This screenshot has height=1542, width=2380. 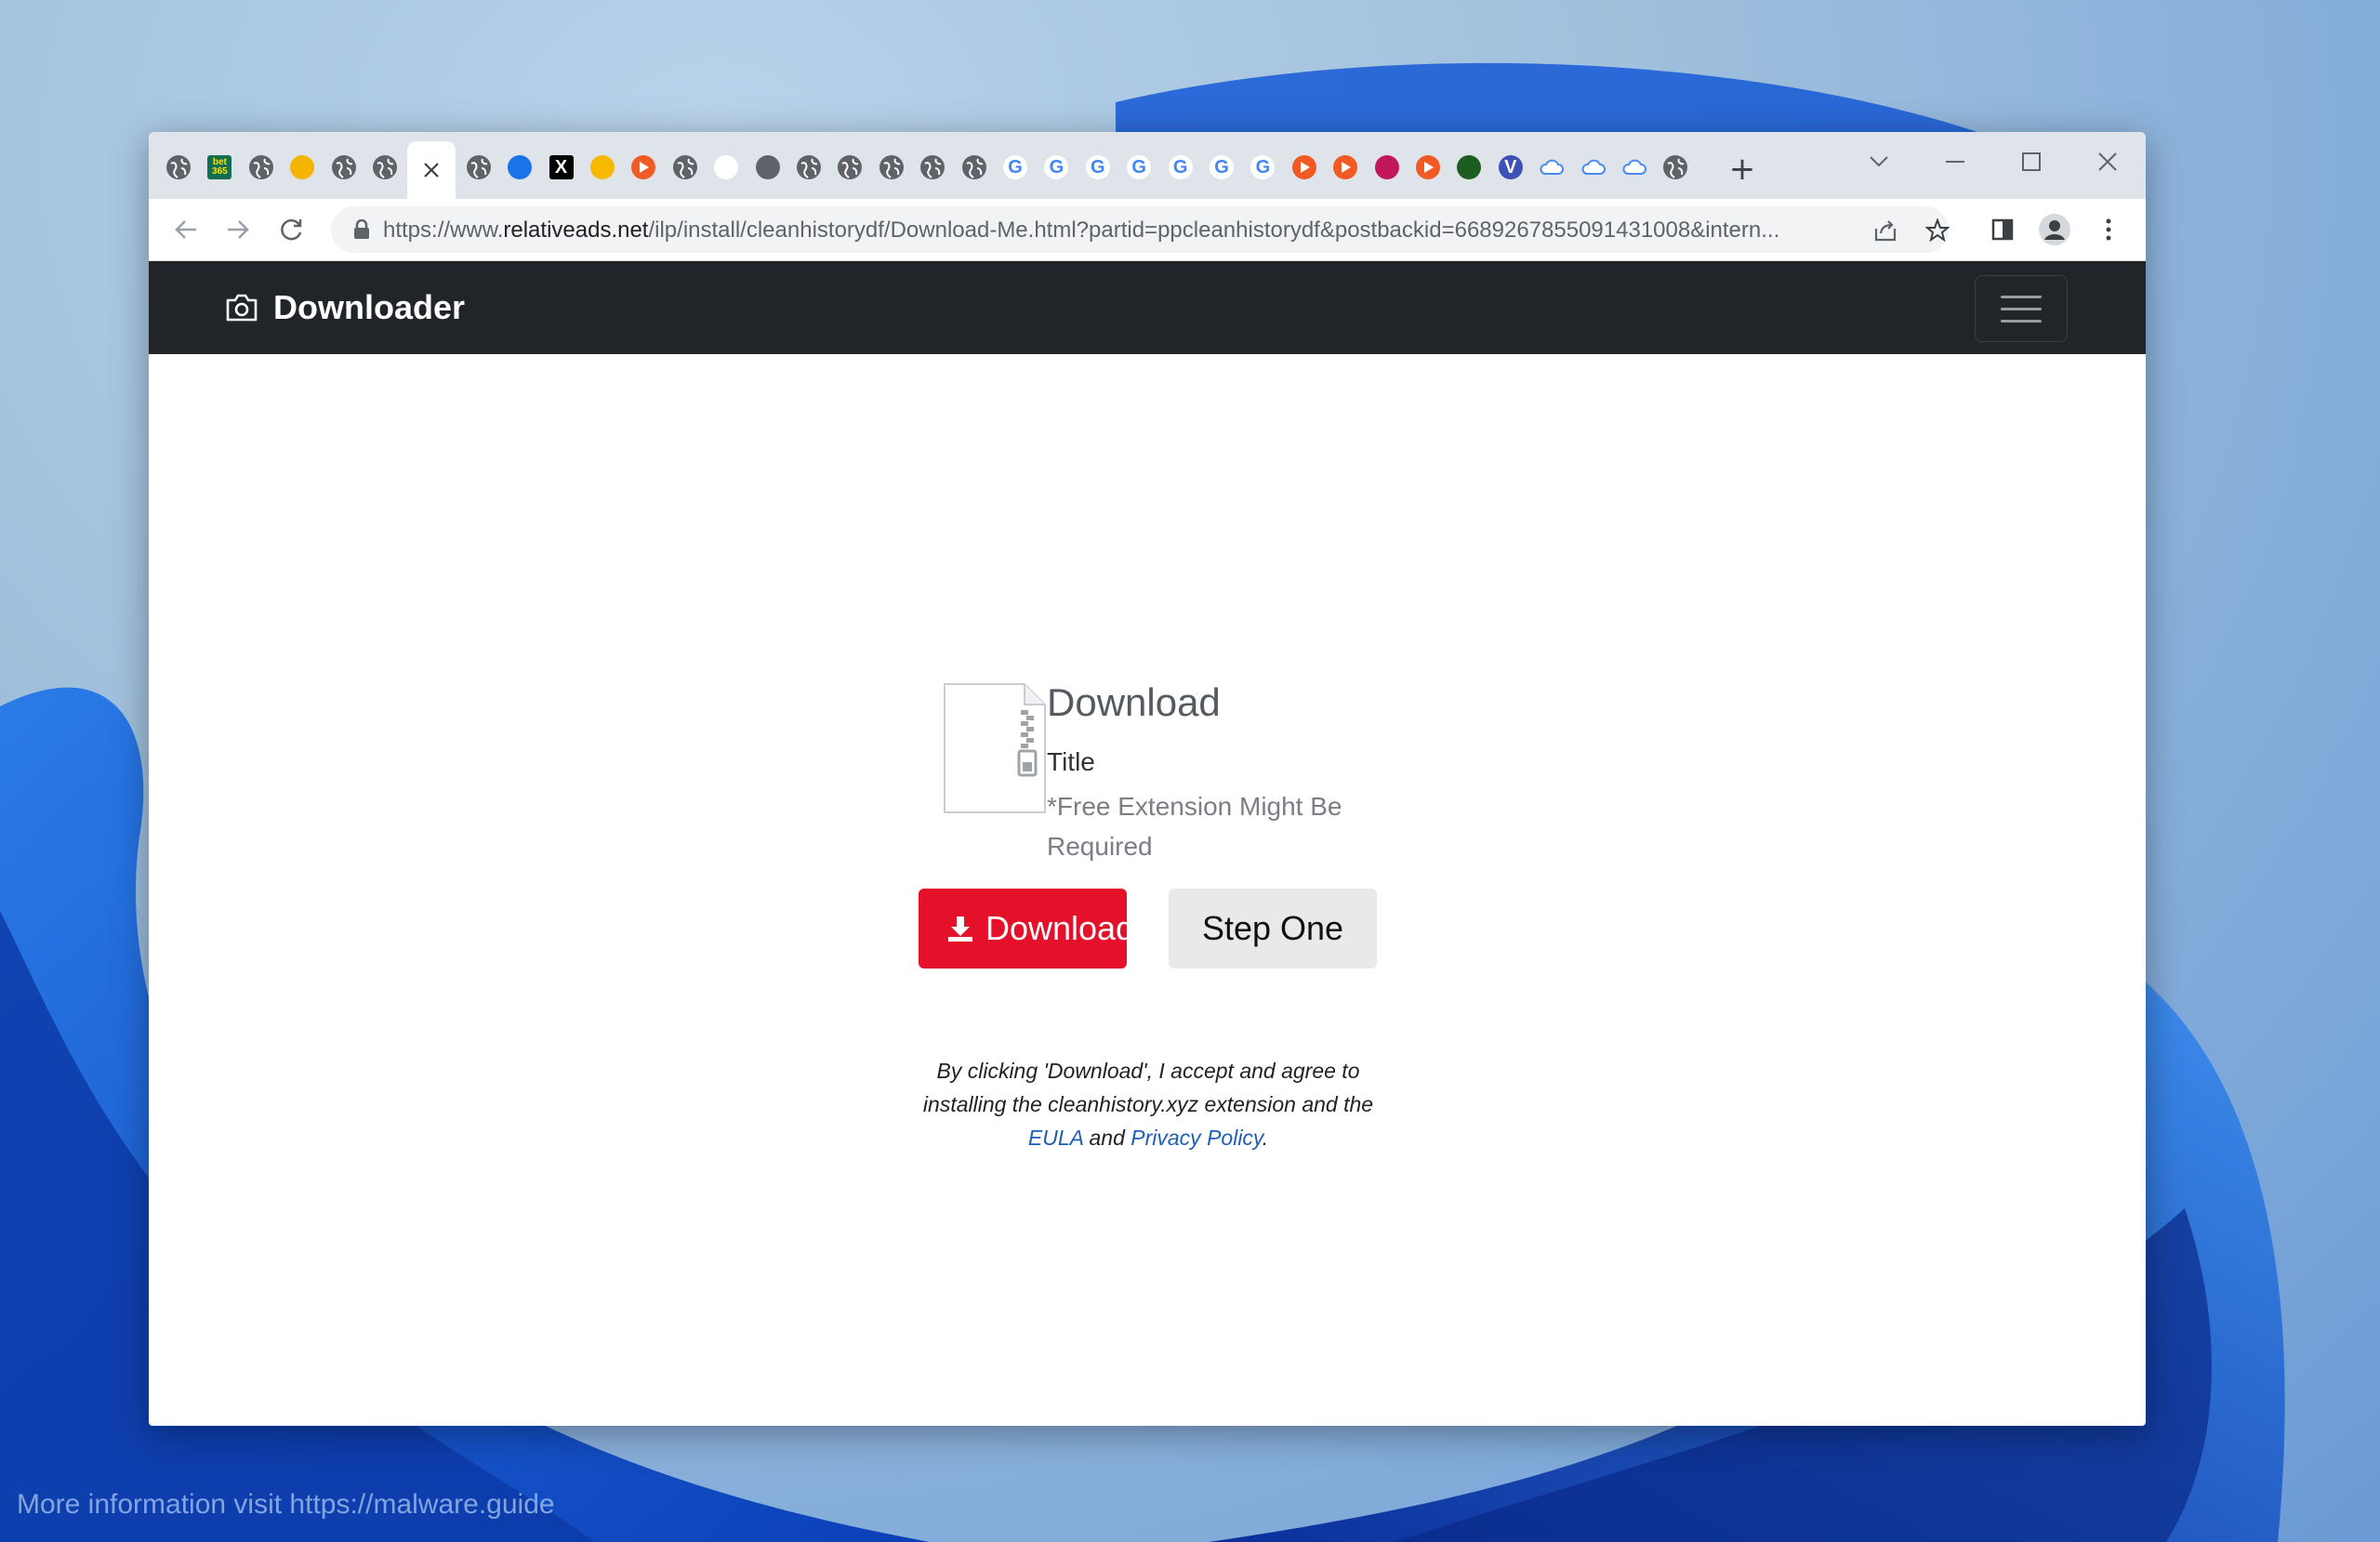 I want to click on side-panel-icon, so click(x=2002, y=229).